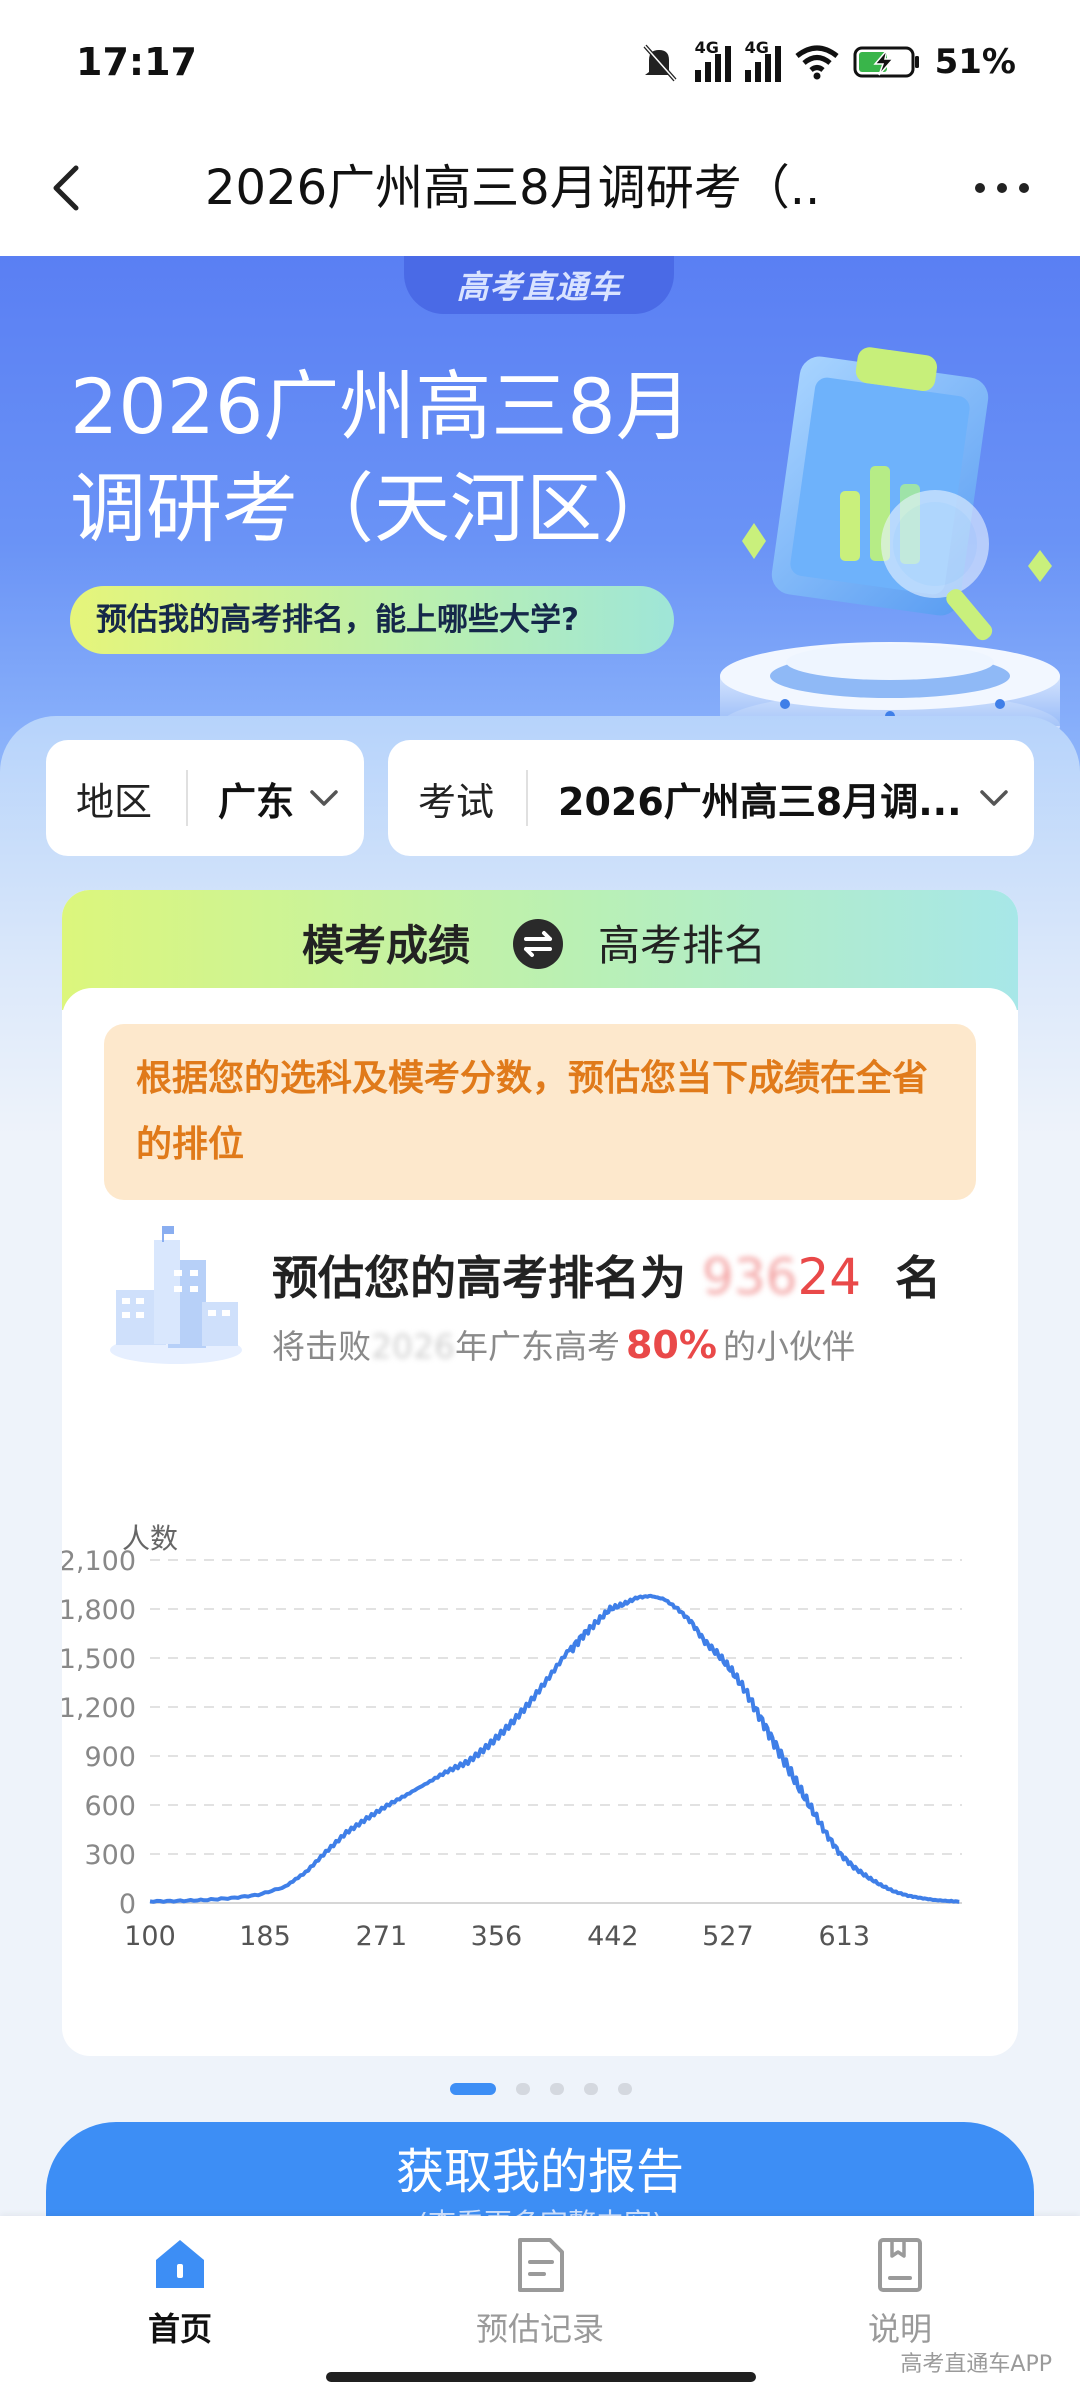  I want to click on y-tick-label: 1,500, so click(99, 1659).